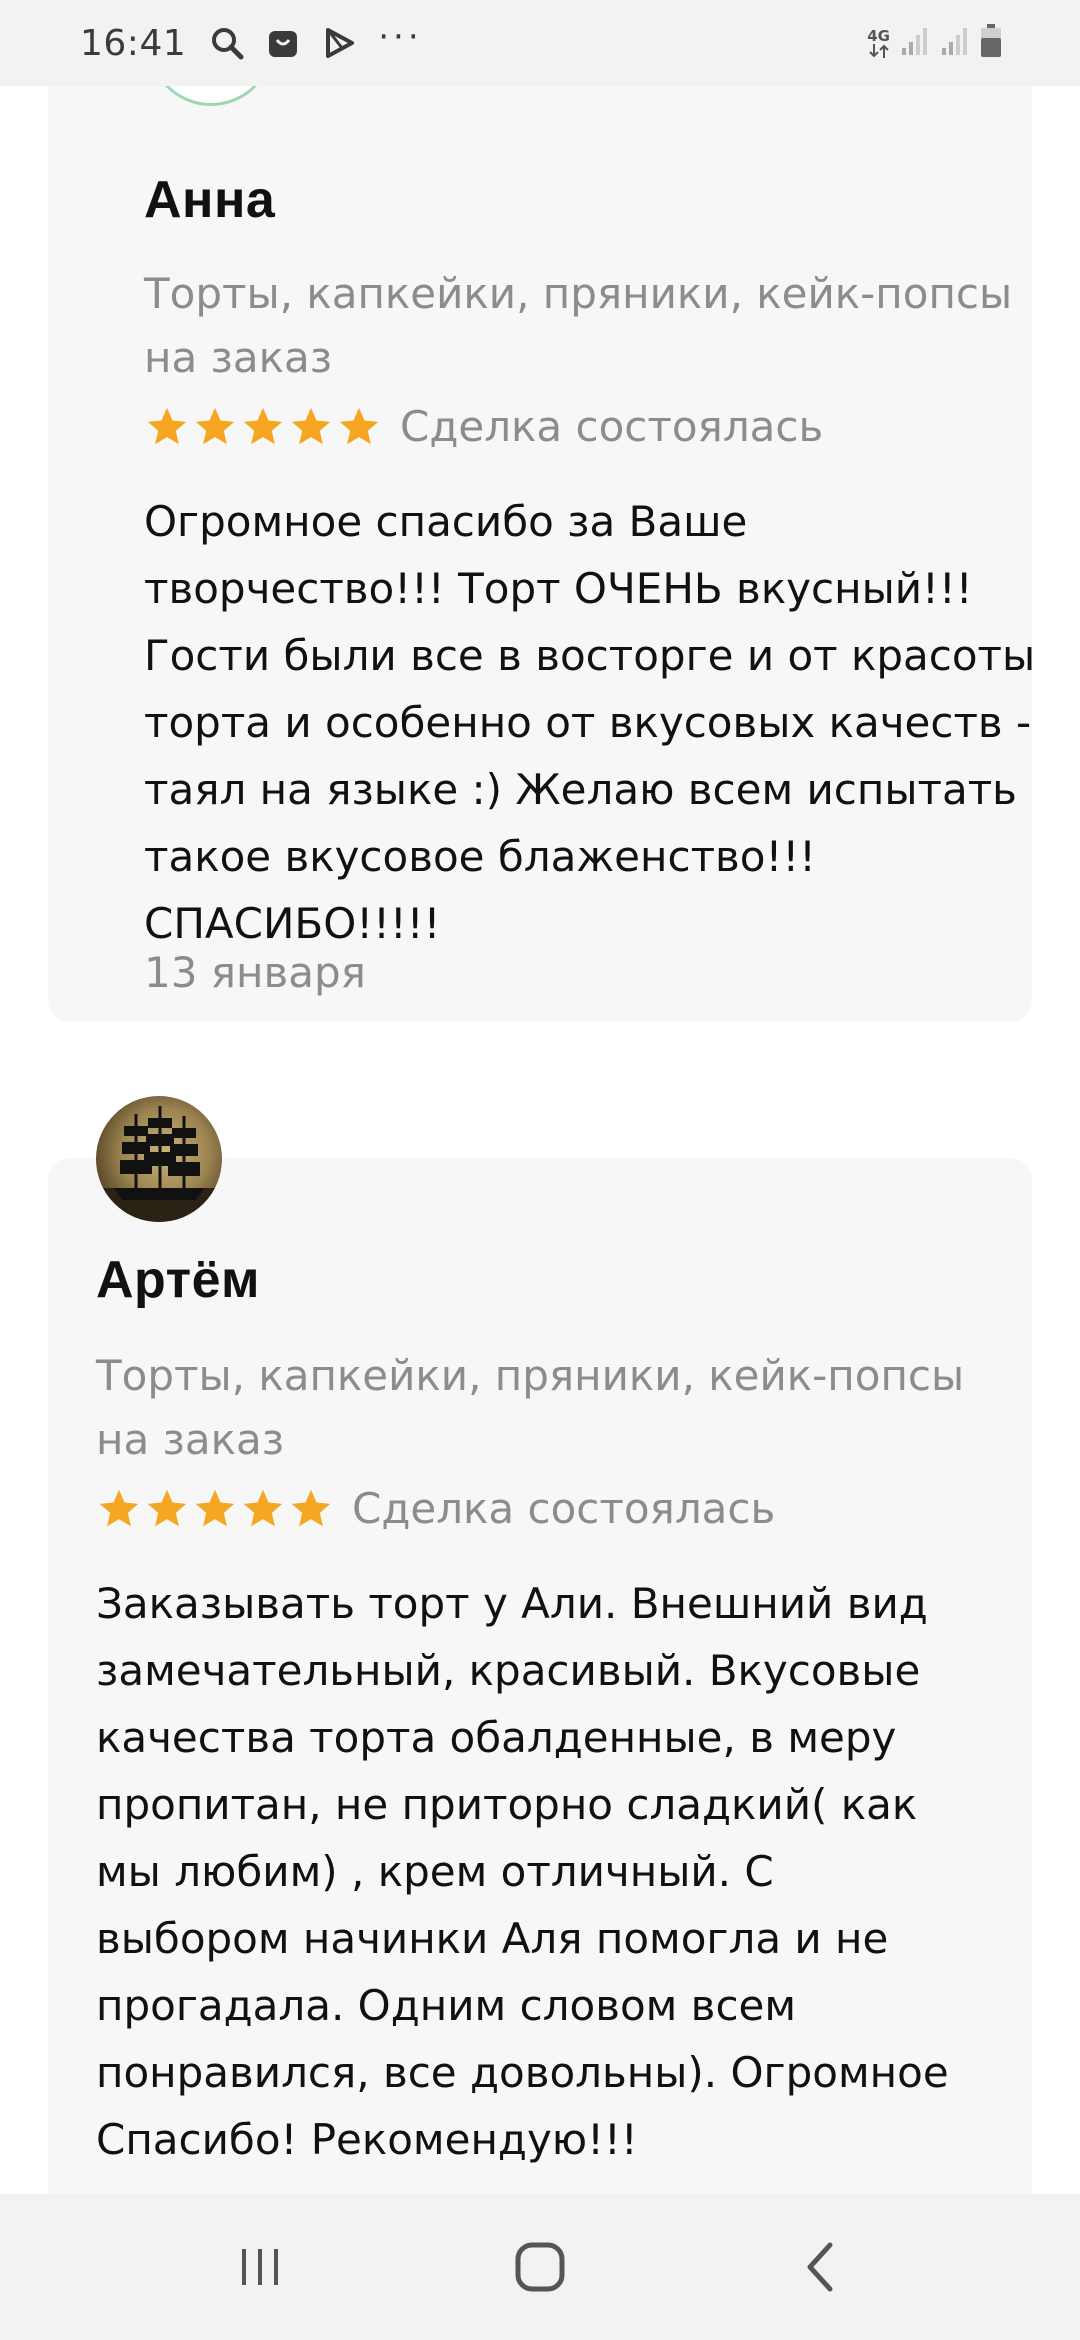 The image size is (1080, 2340). I want to click on system-navigation-bar, so click(540, 2267).